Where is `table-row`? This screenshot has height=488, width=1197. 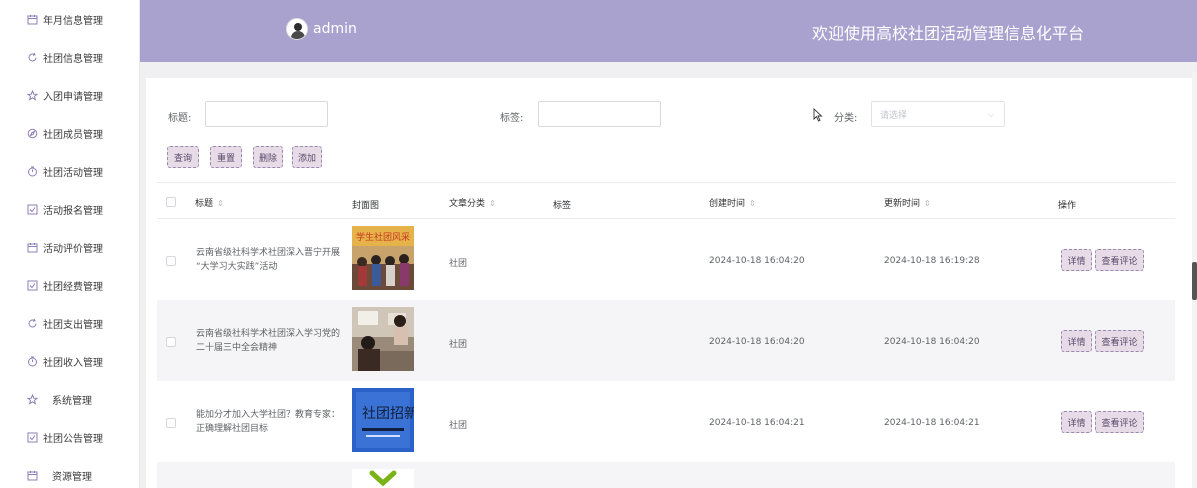
table-row is located at coordinates (666, 475).